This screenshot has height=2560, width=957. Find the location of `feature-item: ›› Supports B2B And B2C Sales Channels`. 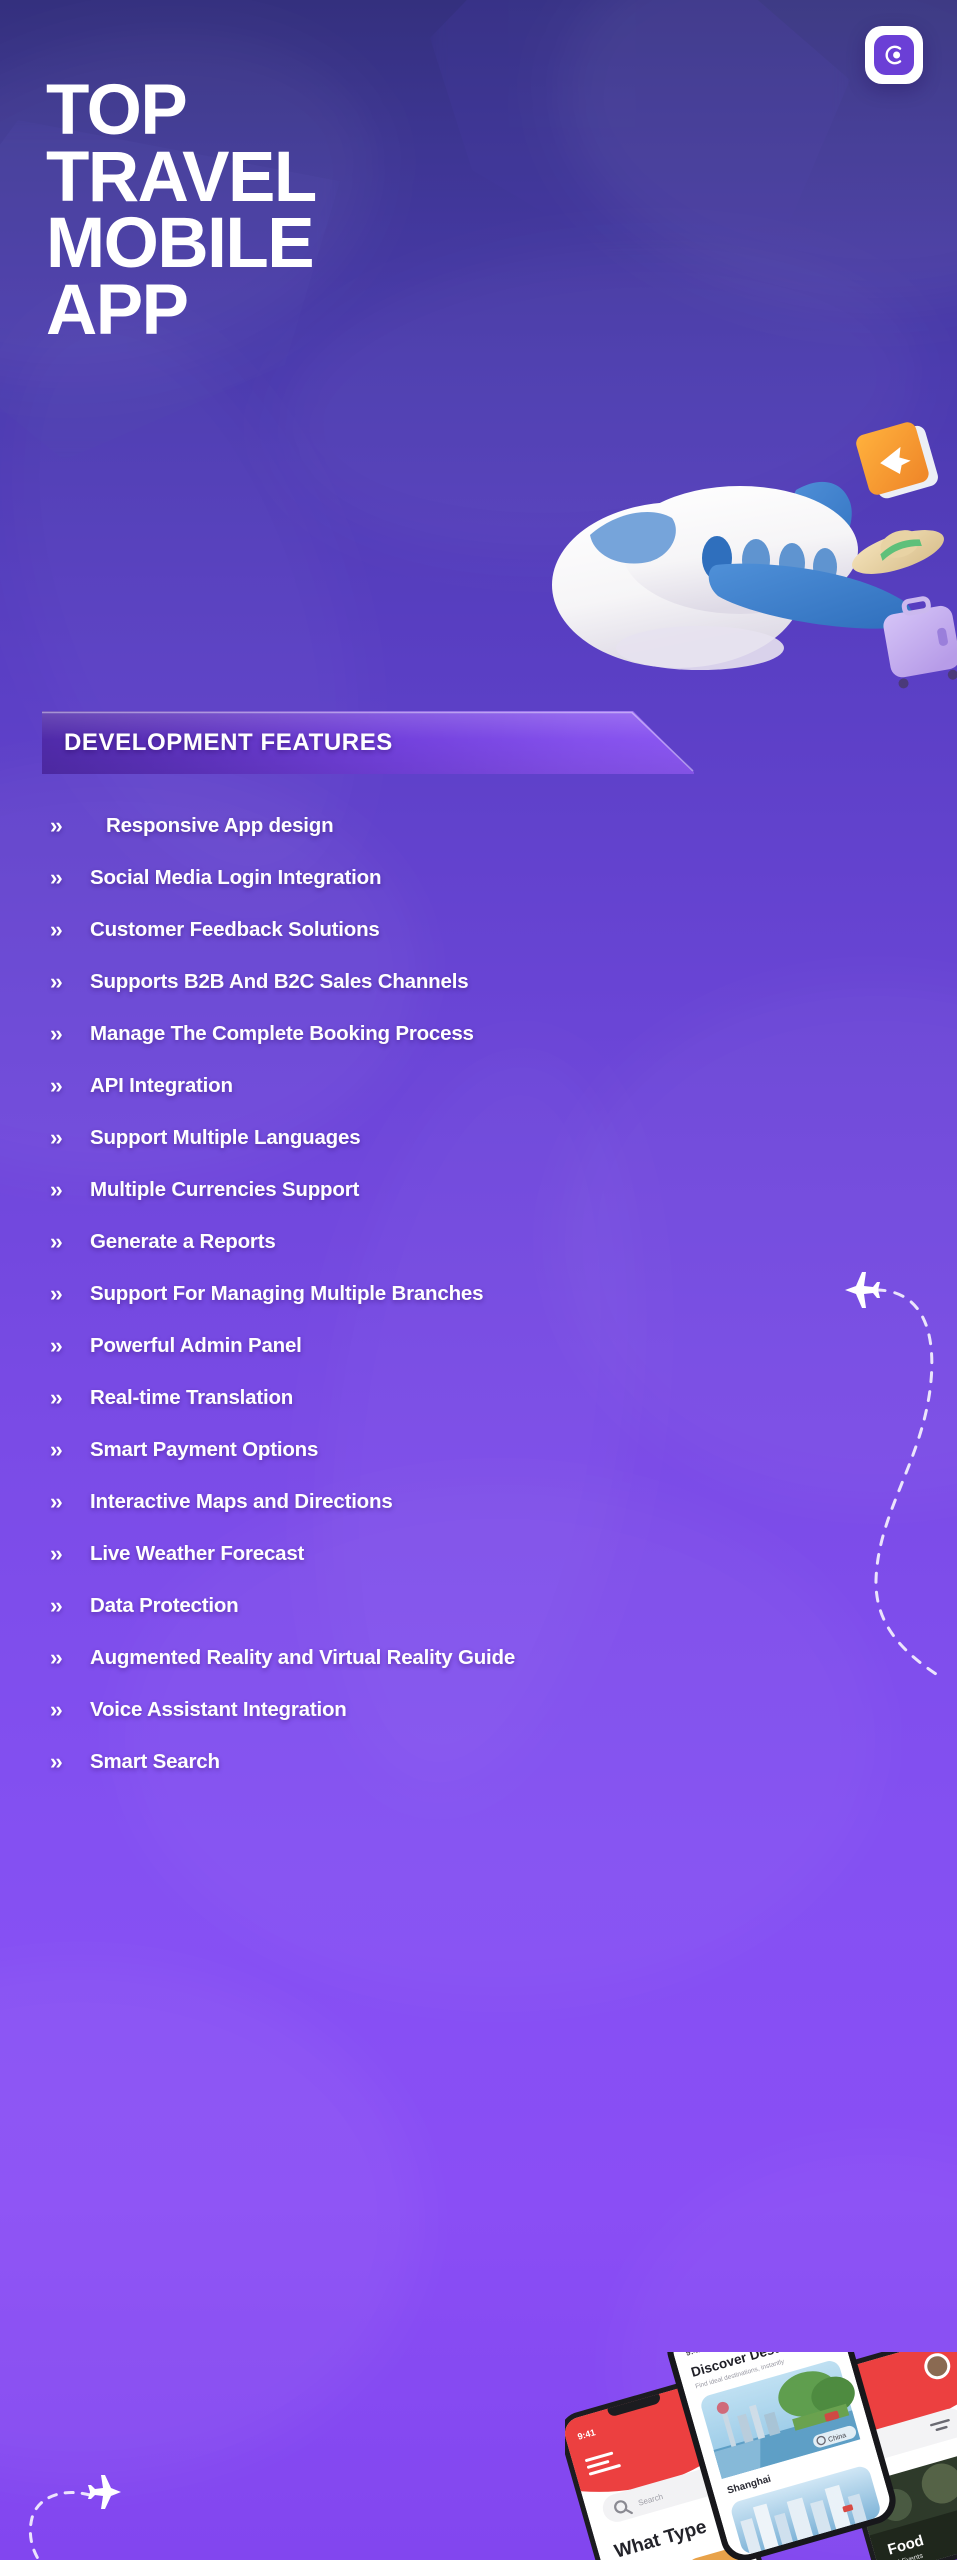

feature-item: ›› Supports B2B And B2C Sales Channels is located at coordinates (489, 982).